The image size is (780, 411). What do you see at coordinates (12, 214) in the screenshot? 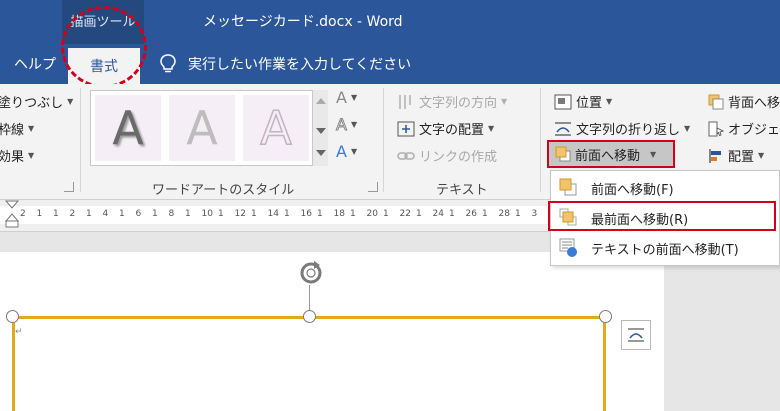
I see `indent-marker-icon` at bounding box center [12, 214].